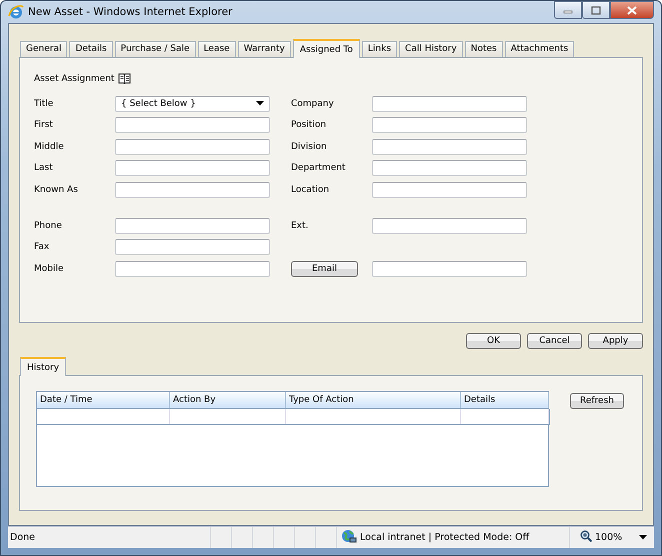 This screenshot has height=556, width=662. I want to click on tab: Attachments, so click(539, 48).